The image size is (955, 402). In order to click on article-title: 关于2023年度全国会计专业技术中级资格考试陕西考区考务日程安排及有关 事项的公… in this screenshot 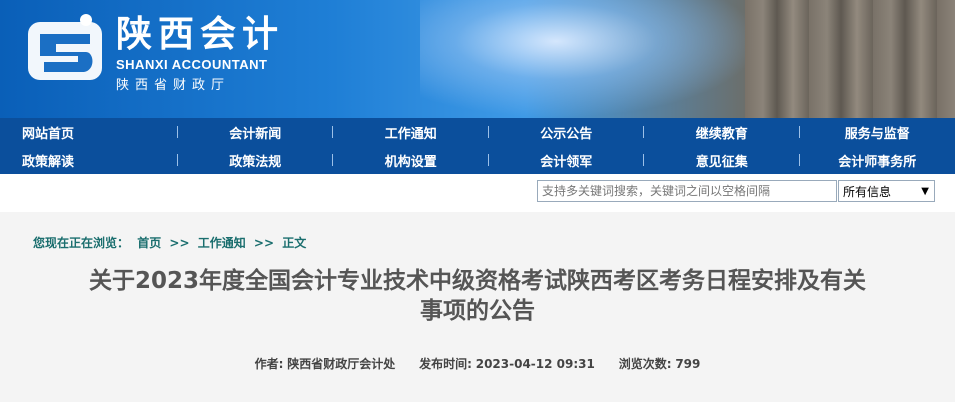, I will do `click(477, 296)`.